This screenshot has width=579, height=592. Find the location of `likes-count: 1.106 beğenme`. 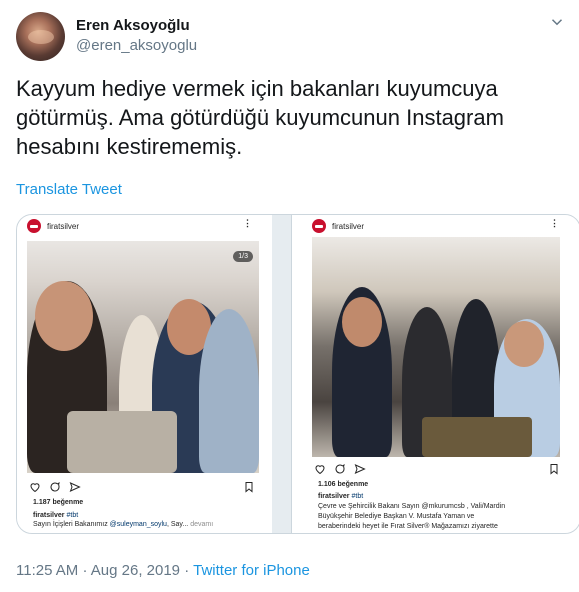

likes-count: 1.106 beğenme is located at coordinates (343, 484).